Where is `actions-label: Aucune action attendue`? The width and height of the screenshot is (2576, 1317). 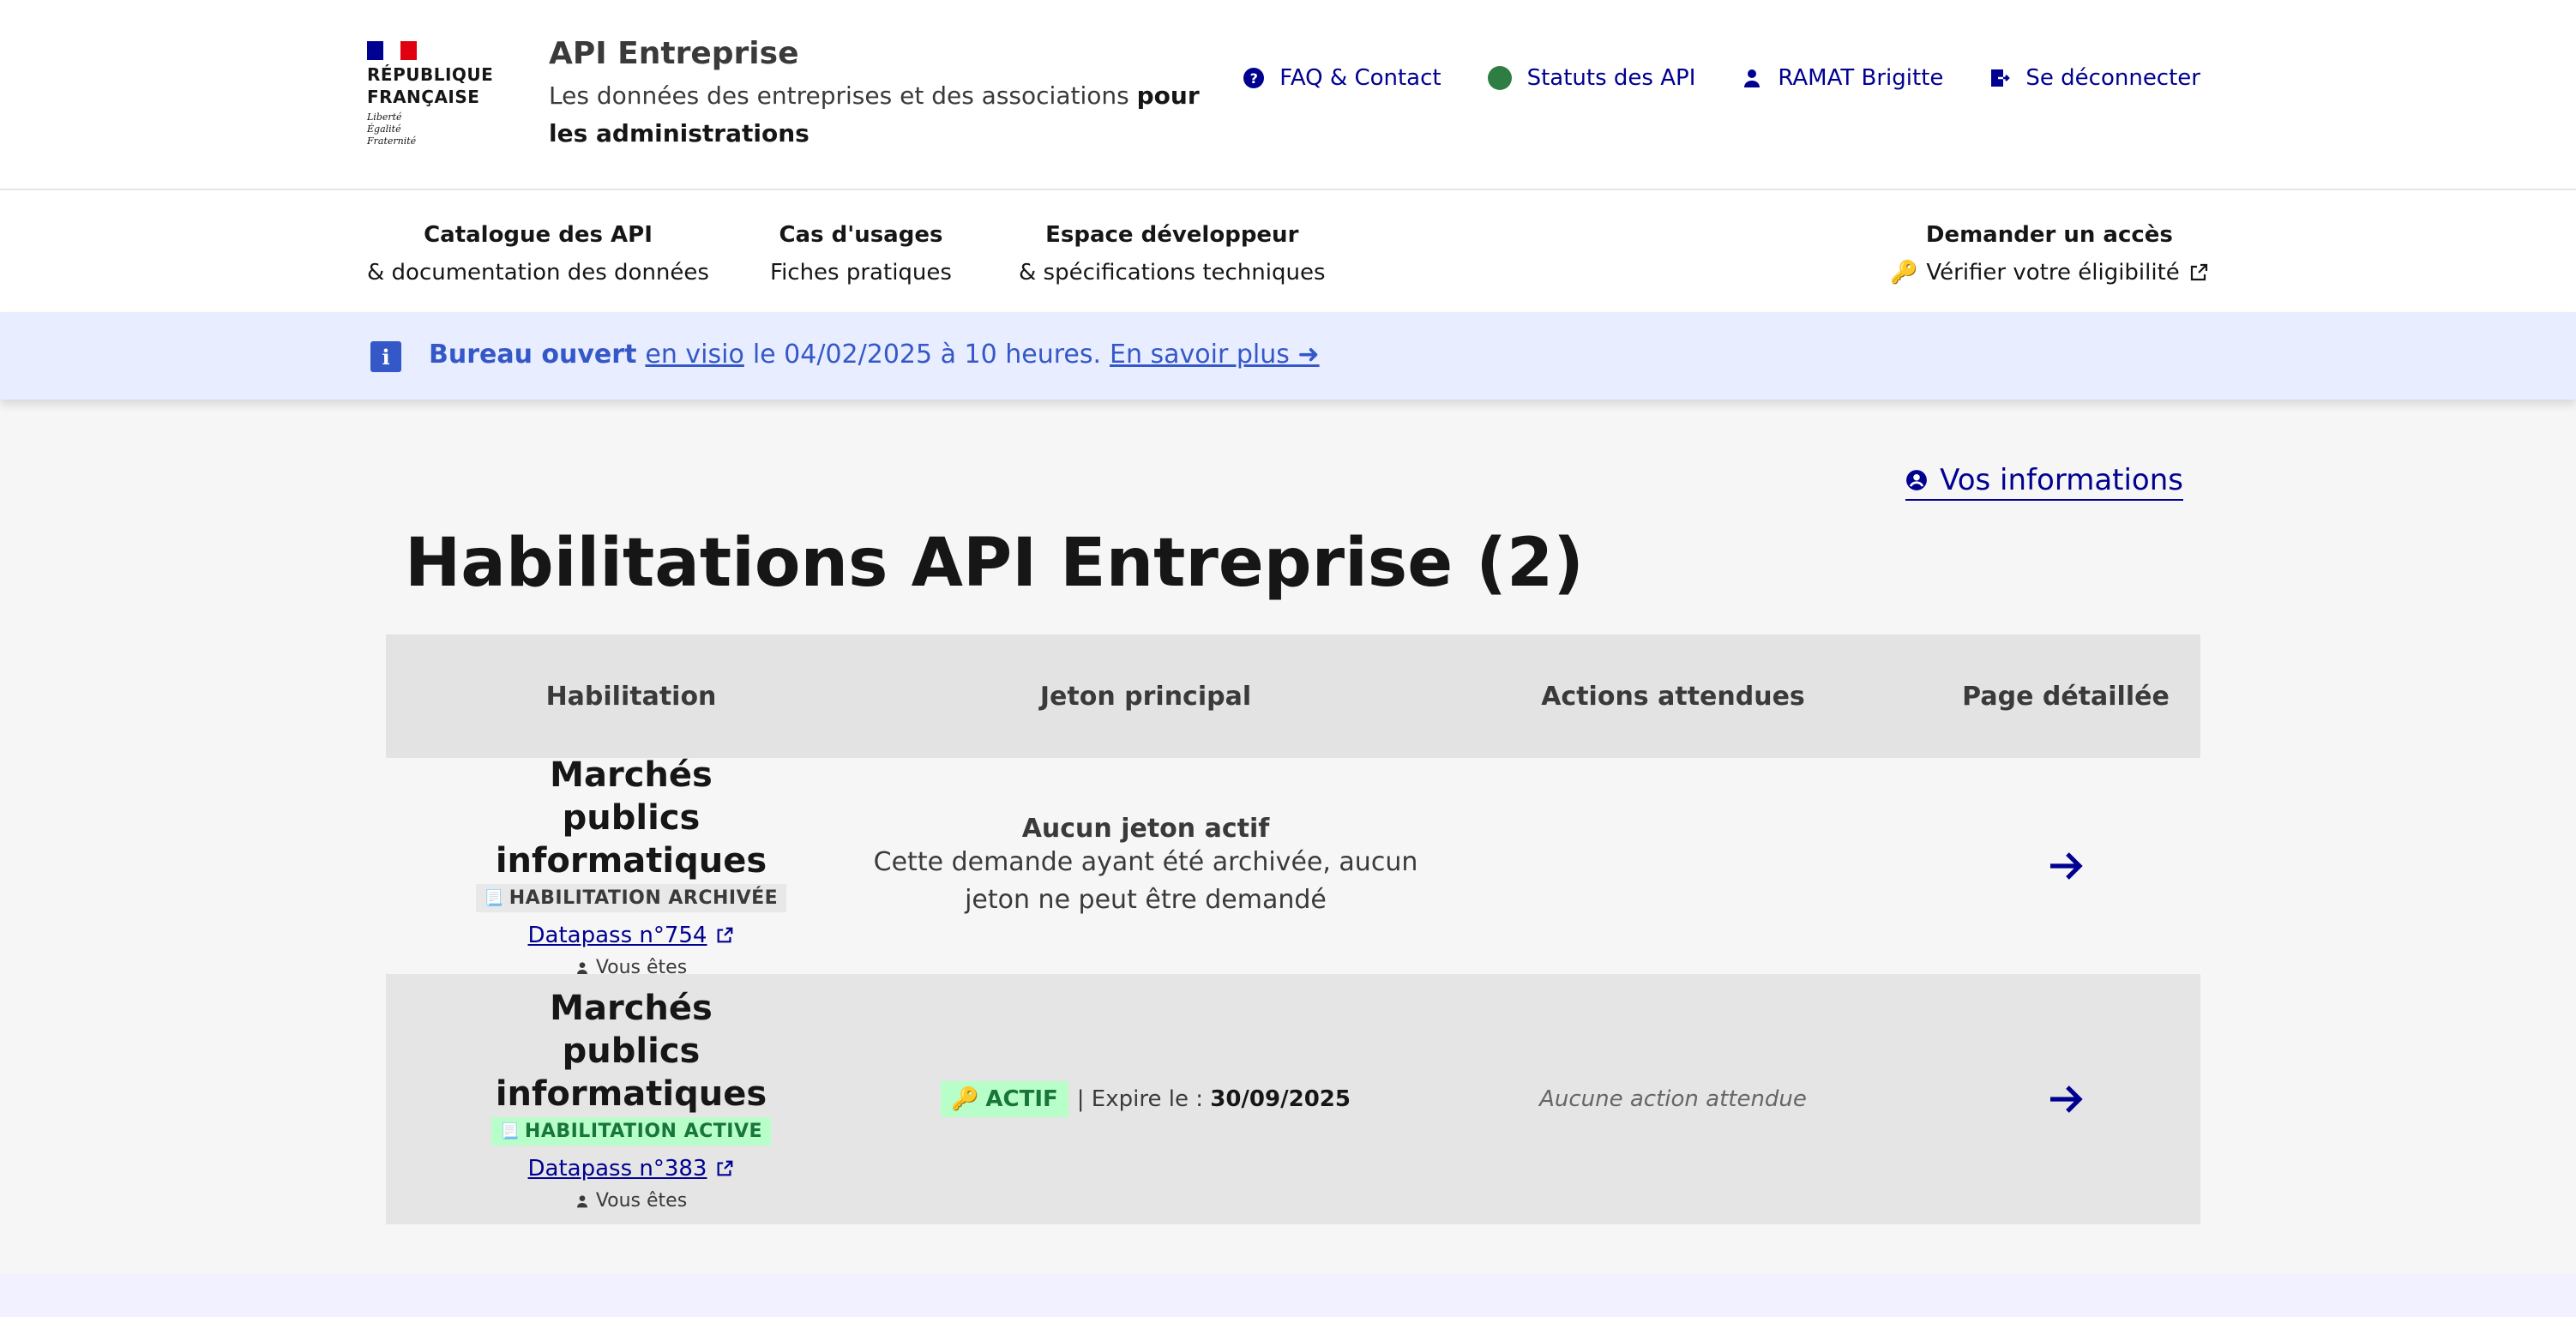
actions-label: Aucune action attendue is located at coordinates (1673, 1099).